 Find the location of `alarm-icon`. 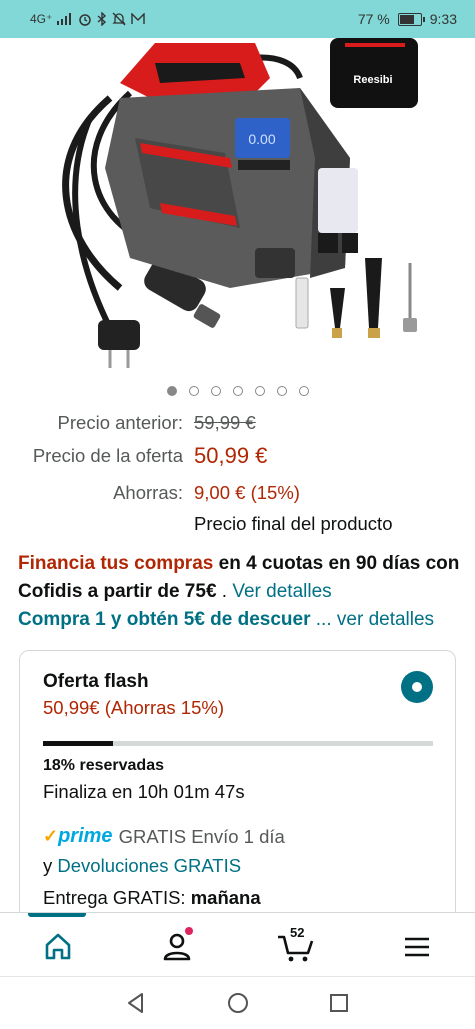

alarm-icon is located at coordinates (85, 20).